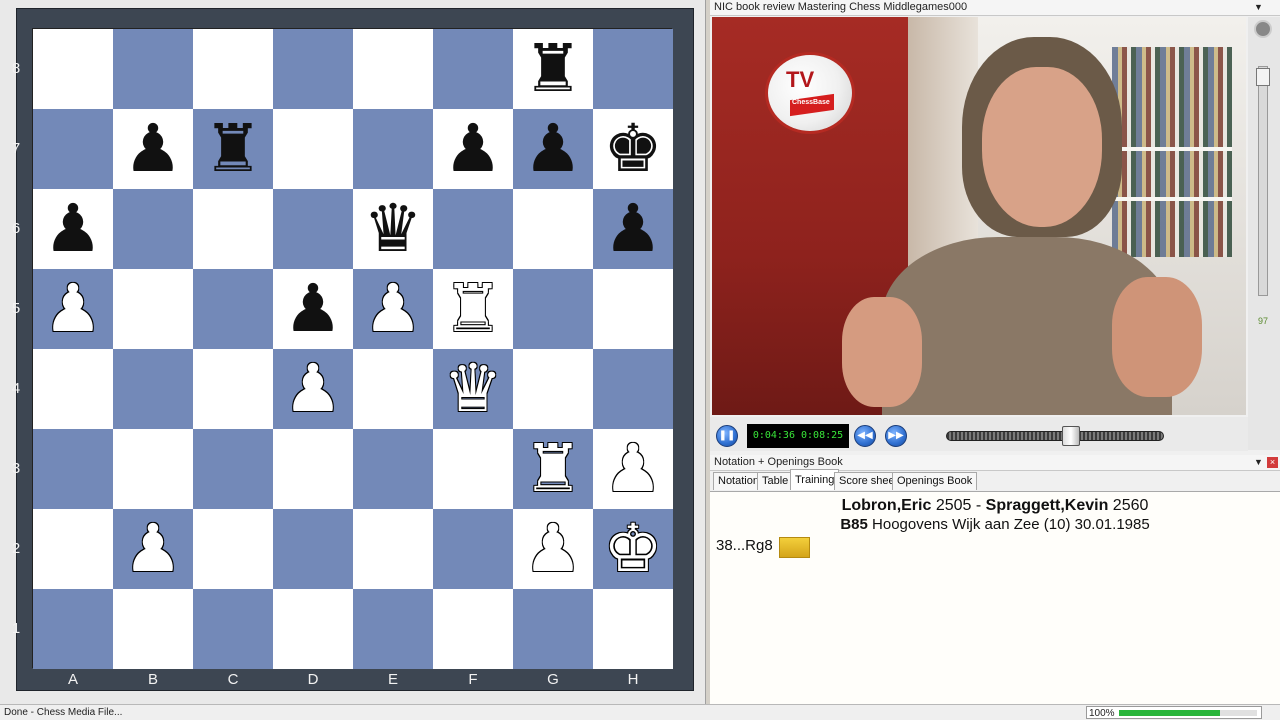 The height and width of the screenshot is (720, 1280). What do you see at coordinates (854, 524) in the screenshot?
I see `eco-code: B85` at bounding box center [854, 524].